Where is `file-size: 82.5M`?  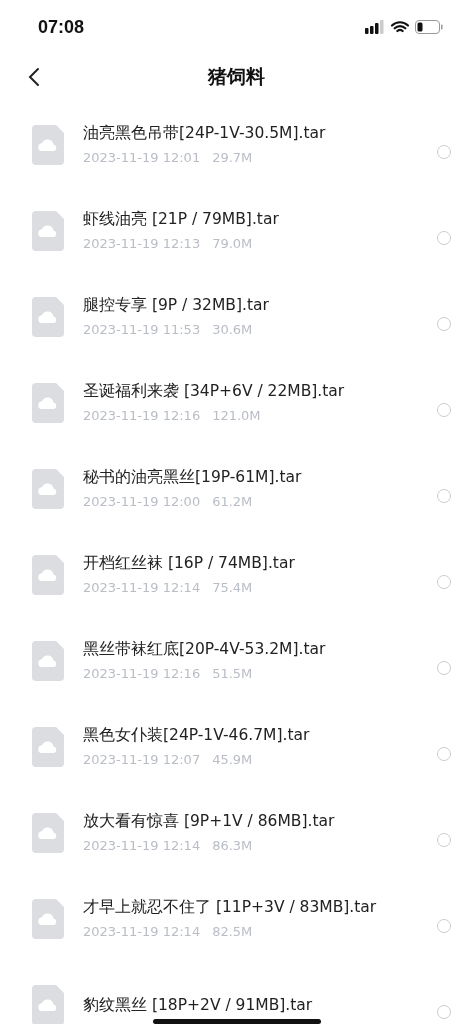 file-size: 82.5M is located at coordinates (232, 931).